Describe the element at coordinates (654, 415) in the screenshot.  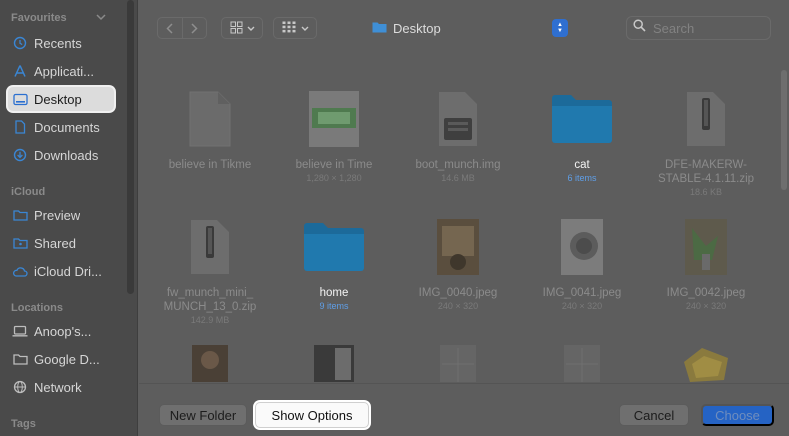
I see `cancel-button: Cancel` at that location.